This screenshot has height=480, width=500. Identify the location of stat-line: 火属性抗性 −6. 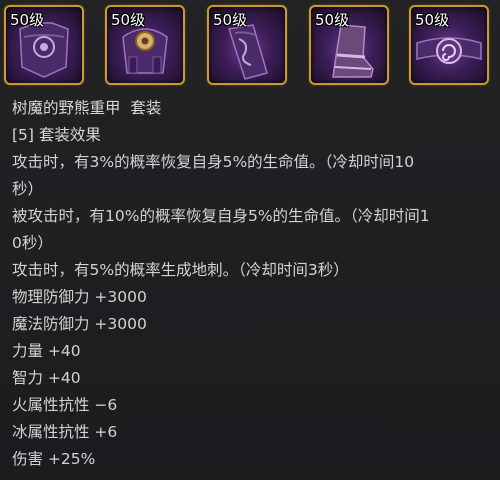
(65, 405).